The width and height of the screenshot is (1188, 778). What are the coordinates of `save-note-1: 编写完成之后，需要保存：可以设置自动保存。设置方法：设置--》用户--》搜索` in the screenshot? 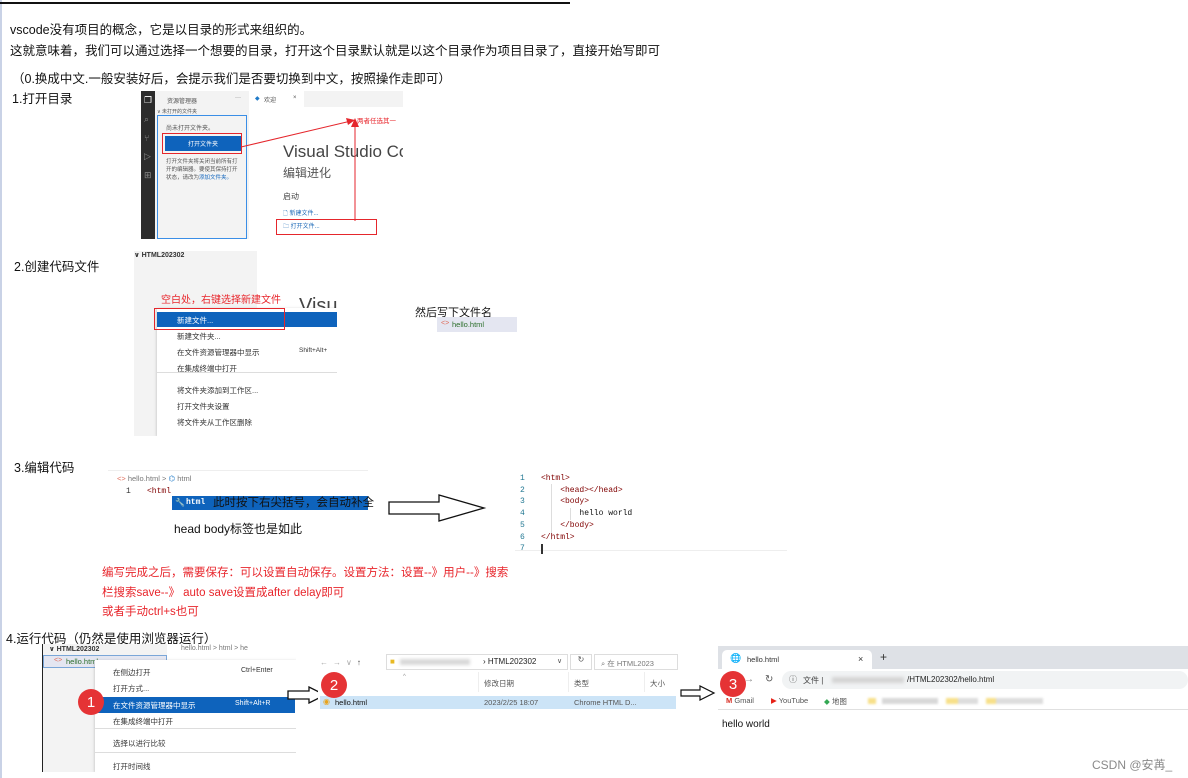 It's located at (305, 573).